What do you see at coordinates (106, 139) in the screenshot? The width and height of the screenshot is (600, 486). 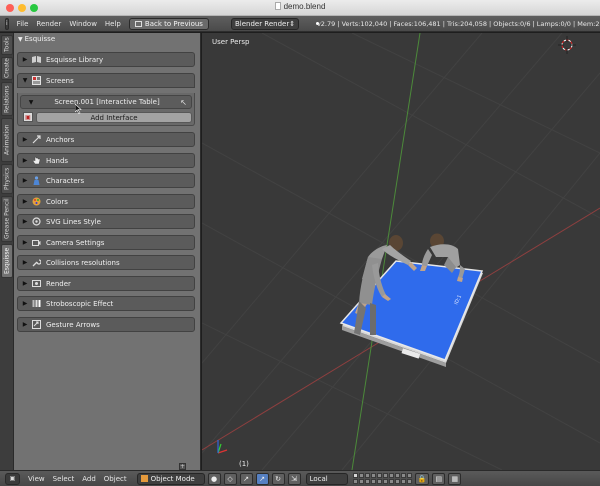 I see `panel-anchors: ▶ Anchors` at bounding box center [106, 139].